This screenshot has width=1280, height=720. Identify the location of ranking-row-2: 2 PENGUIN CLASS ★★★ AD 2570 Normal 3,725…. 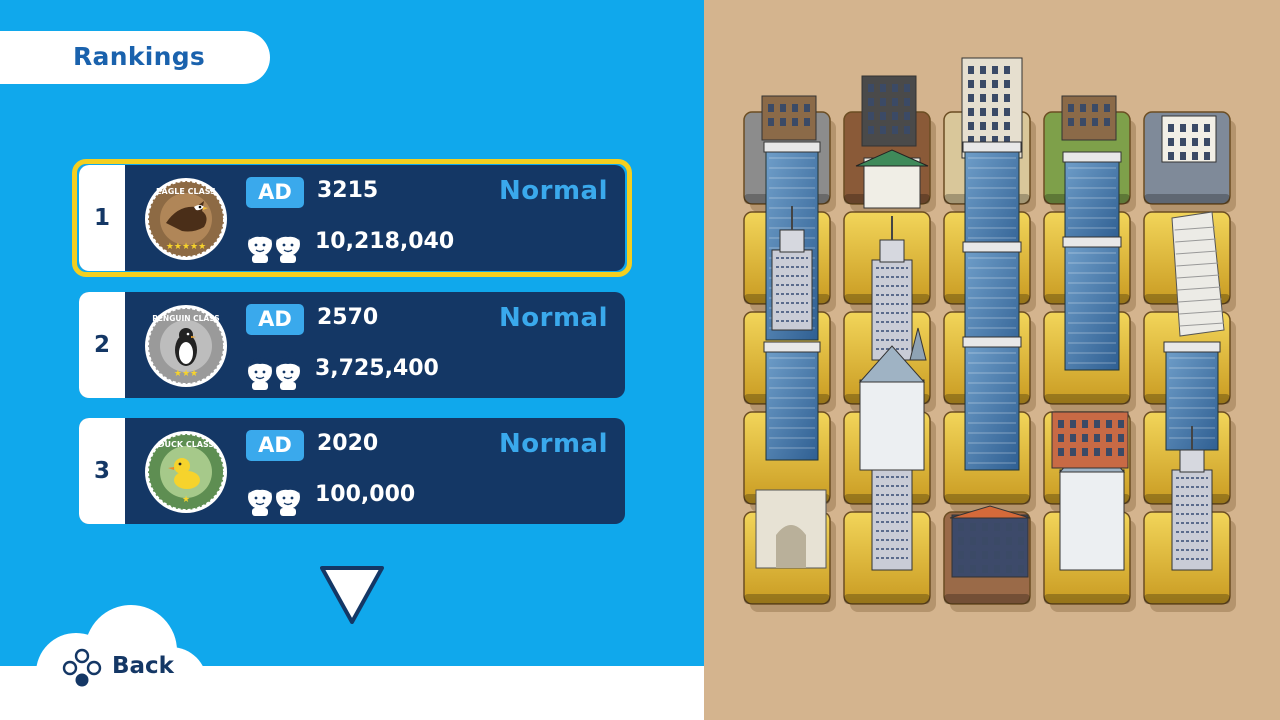
(352, 345).